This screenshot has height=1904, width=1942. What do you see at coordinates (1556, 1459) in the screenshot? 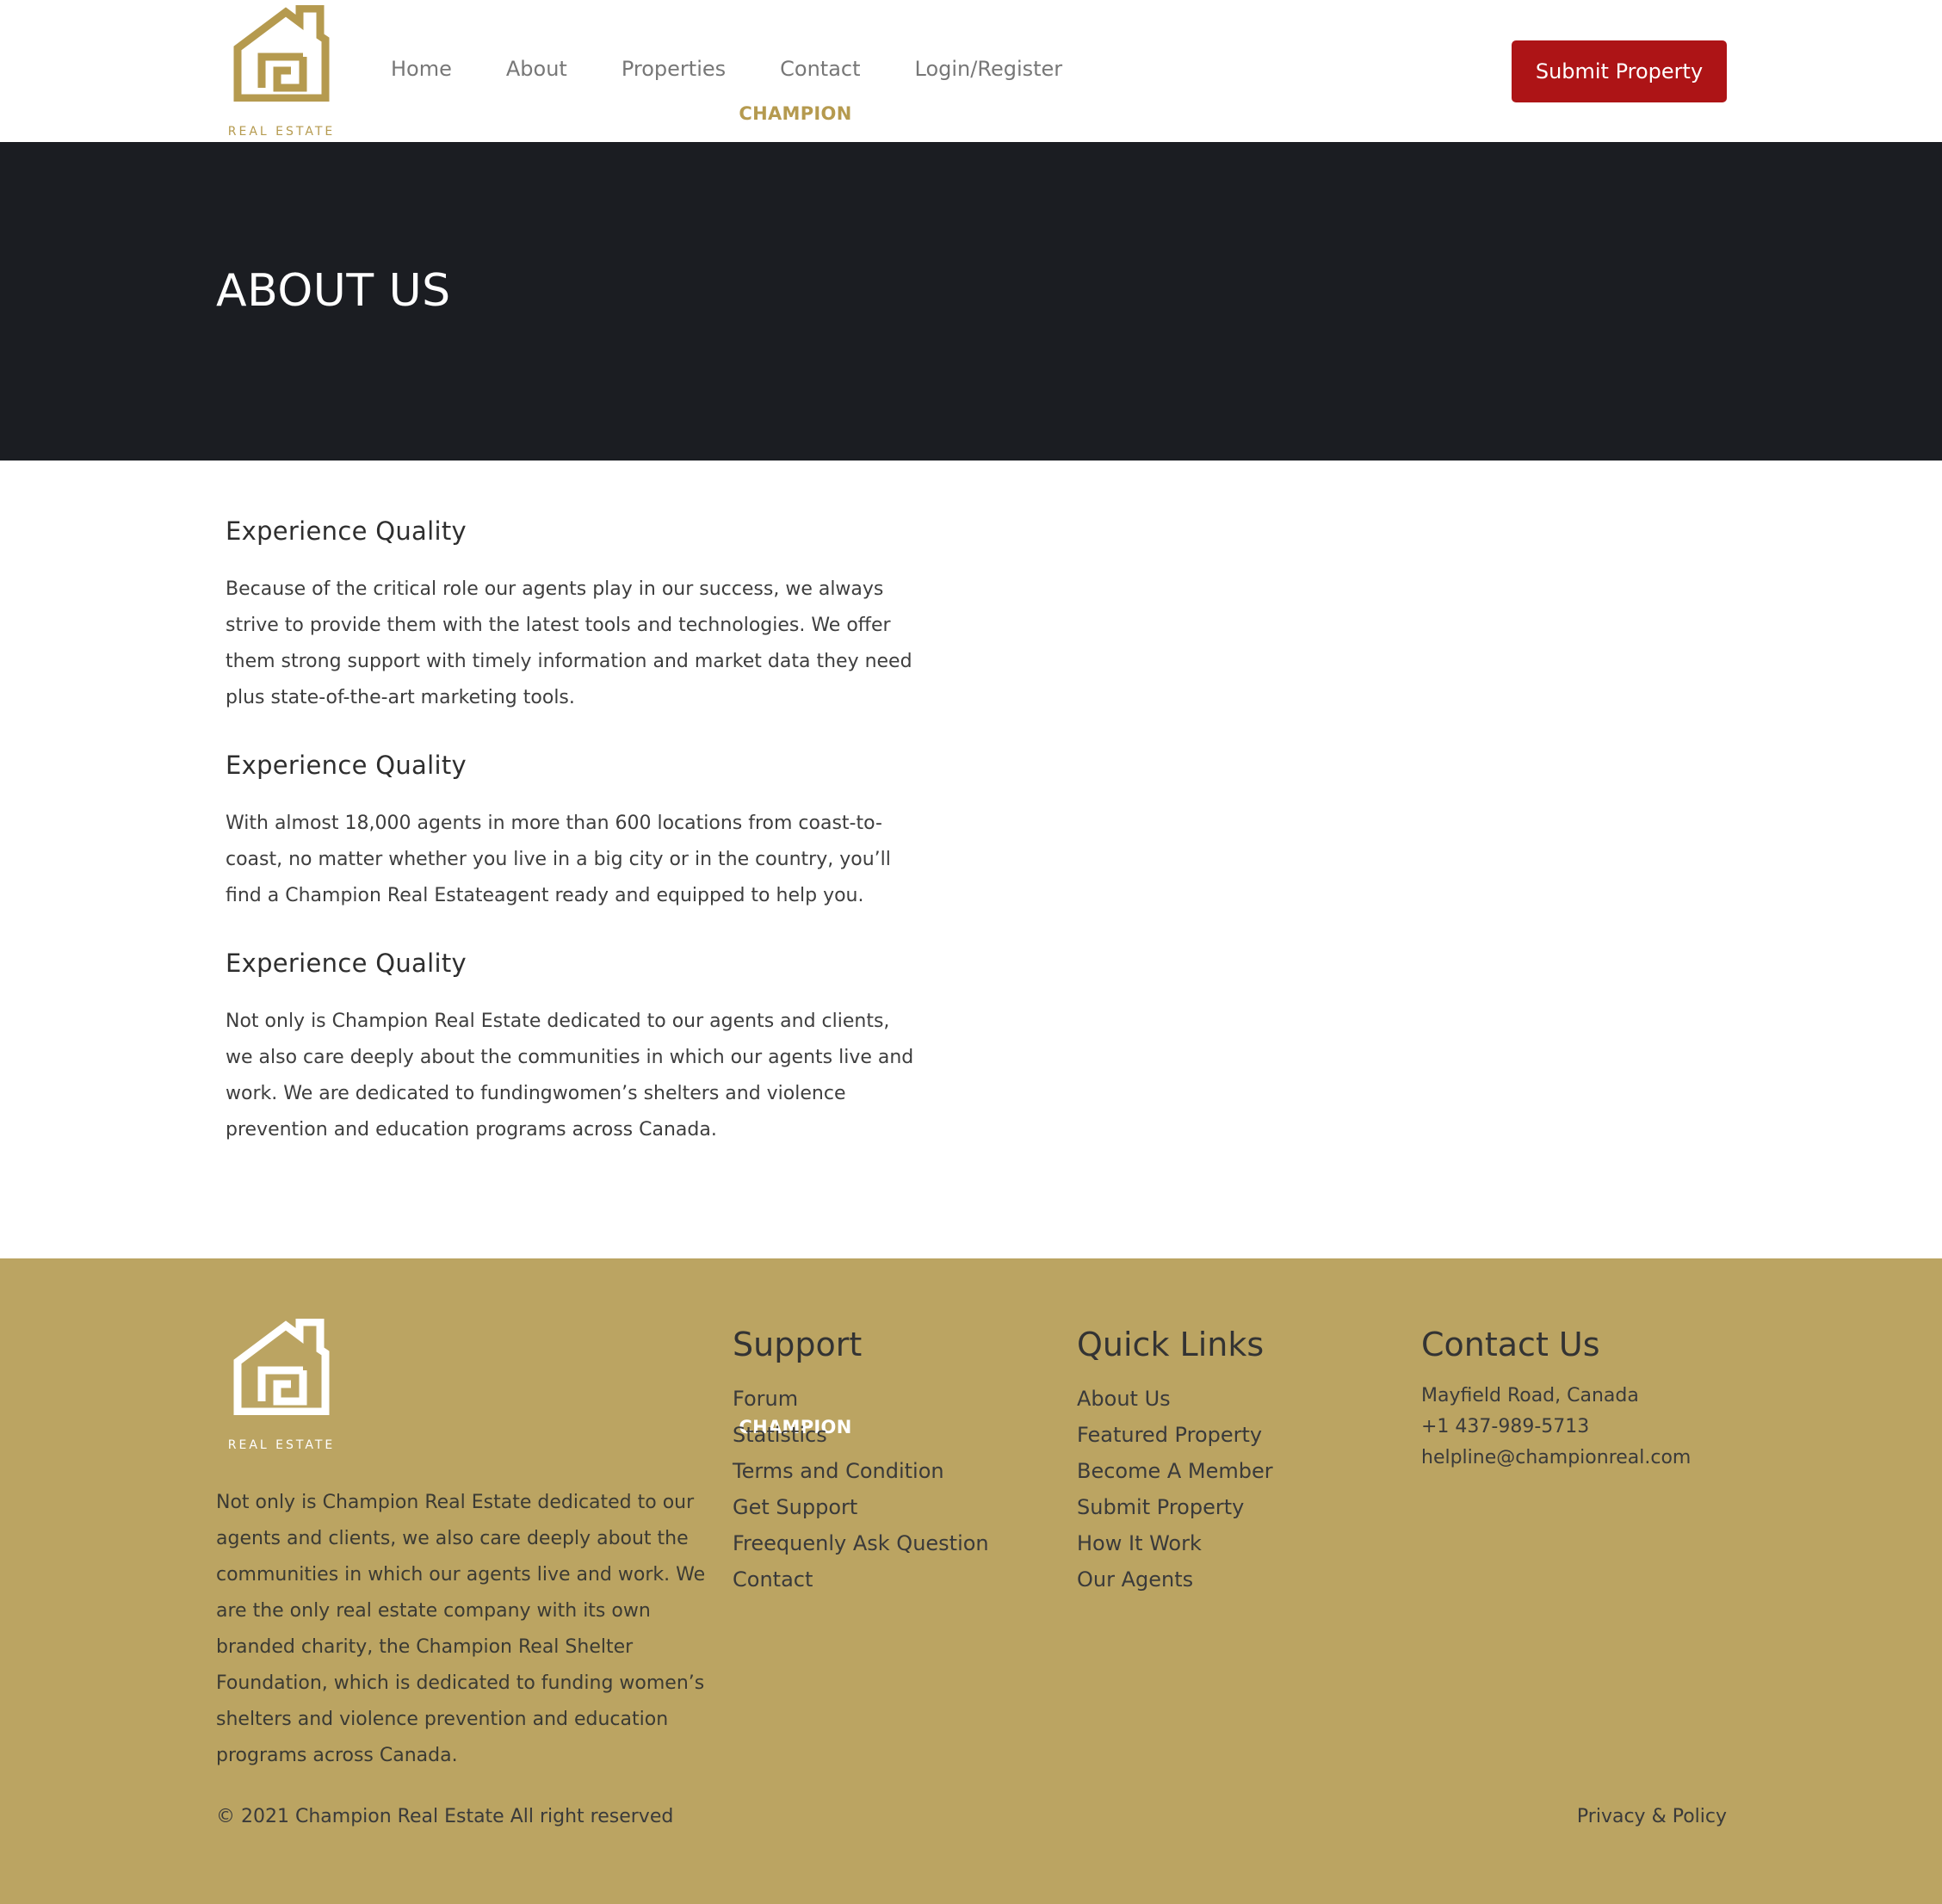
I see `contact-email: helpline@championreal.com` at bounding box center [1556, 1459].